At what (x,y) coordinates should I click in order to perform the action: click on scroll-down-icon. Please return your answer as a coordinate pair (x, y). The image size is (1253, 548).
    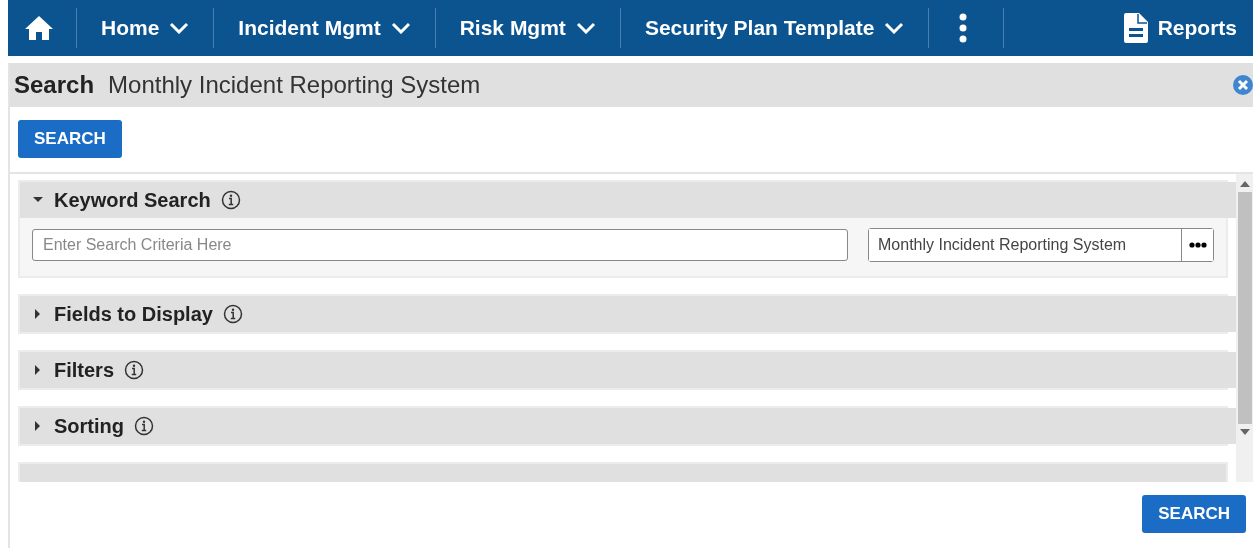
    Looking at the image, I should click on (1244, 432).